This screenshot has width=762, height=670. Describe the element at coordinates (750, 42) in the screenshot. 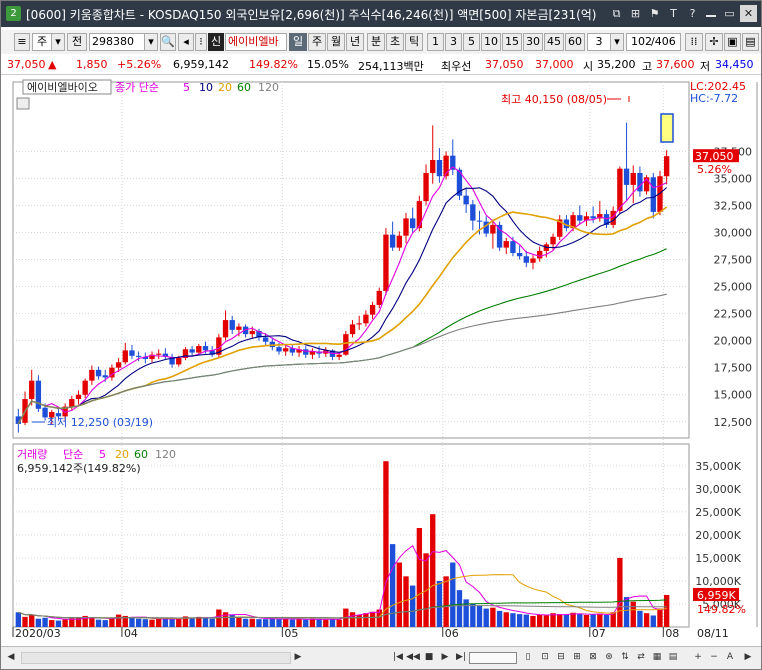

I see `settings-icon: ▤` at that location.